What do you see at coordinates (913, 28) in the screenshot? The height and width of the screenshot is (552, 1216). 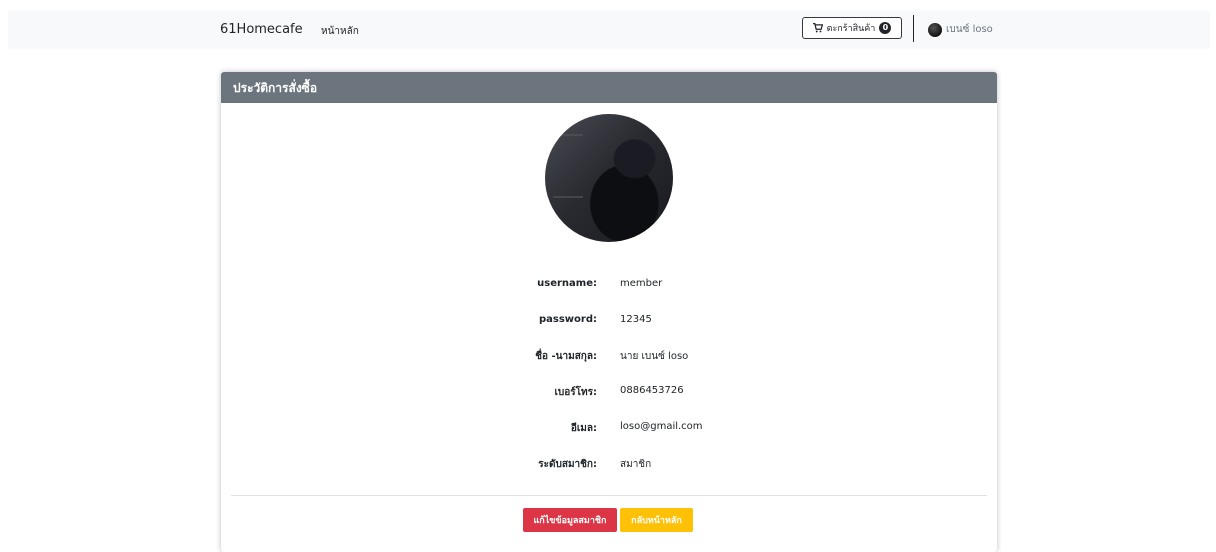 I see `nav-divider` at bounding box center [913, 28].